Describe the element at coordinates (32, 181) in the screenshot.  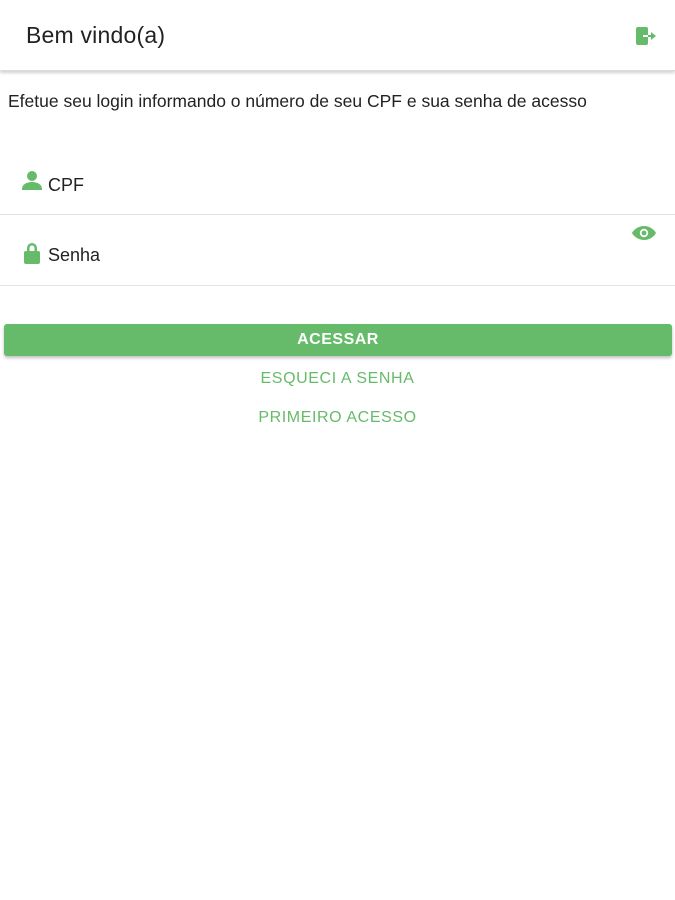
I see `person-icon` at that location.